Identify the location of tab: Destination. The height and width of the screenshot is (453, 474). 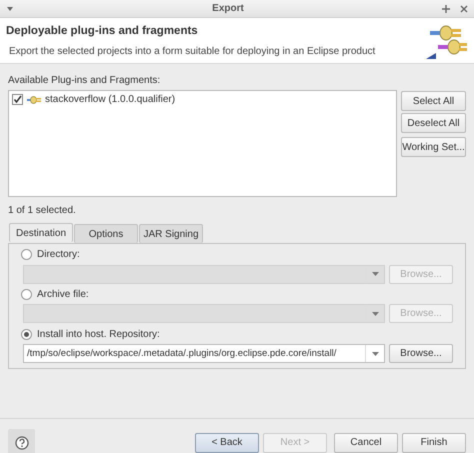
(41, 232).